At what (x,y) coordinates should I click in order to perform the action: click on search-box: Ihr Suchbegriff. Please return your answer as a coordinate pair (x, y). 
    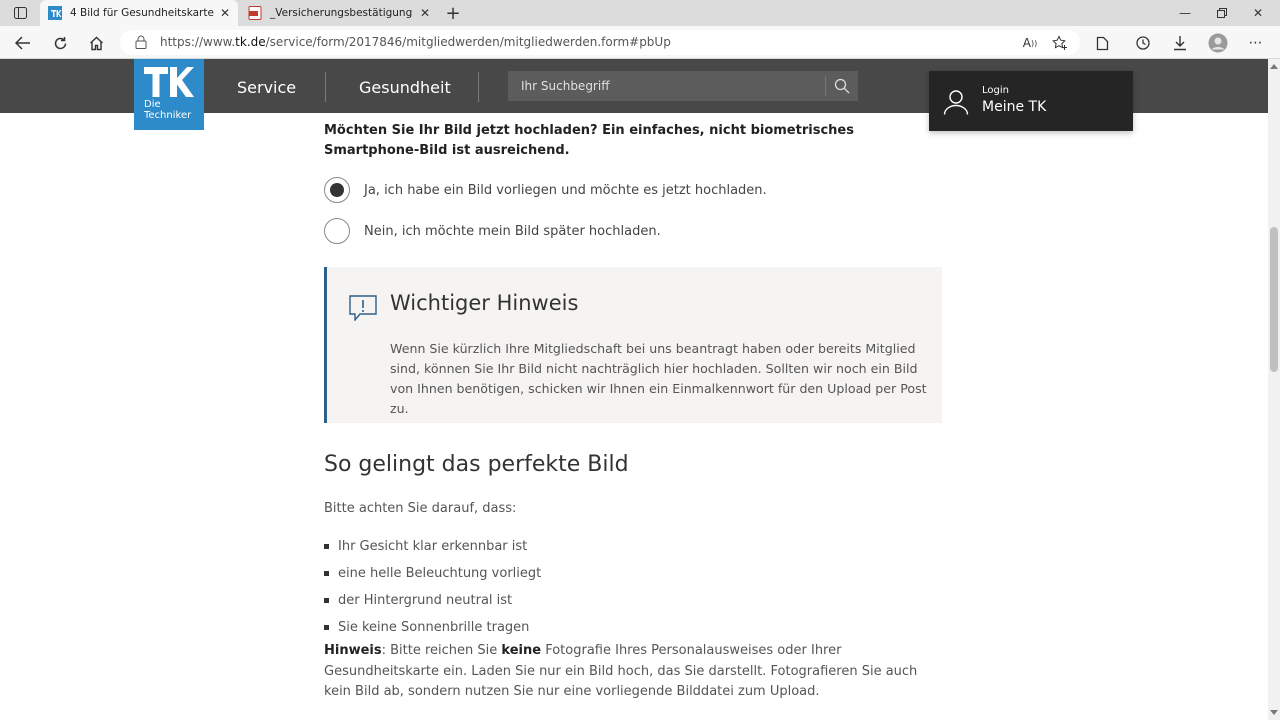
    Looking at the image, I should click on (683, 86).